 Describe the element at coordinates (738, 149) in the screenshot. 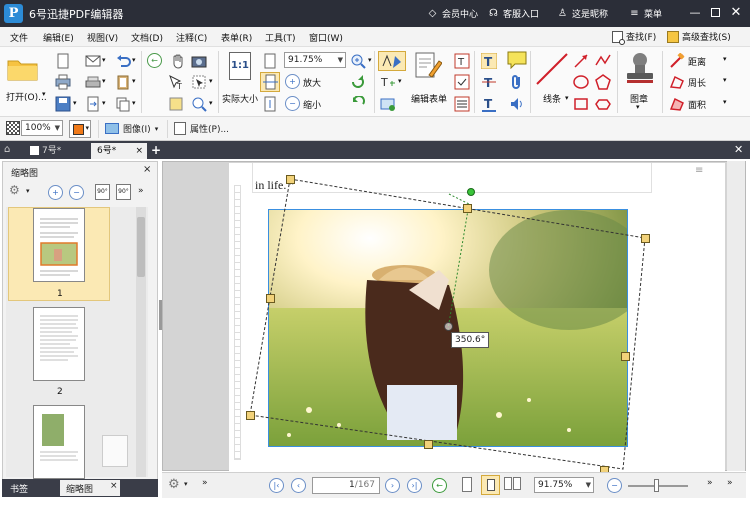

I see `close-doc-icon: ✕` at that location.